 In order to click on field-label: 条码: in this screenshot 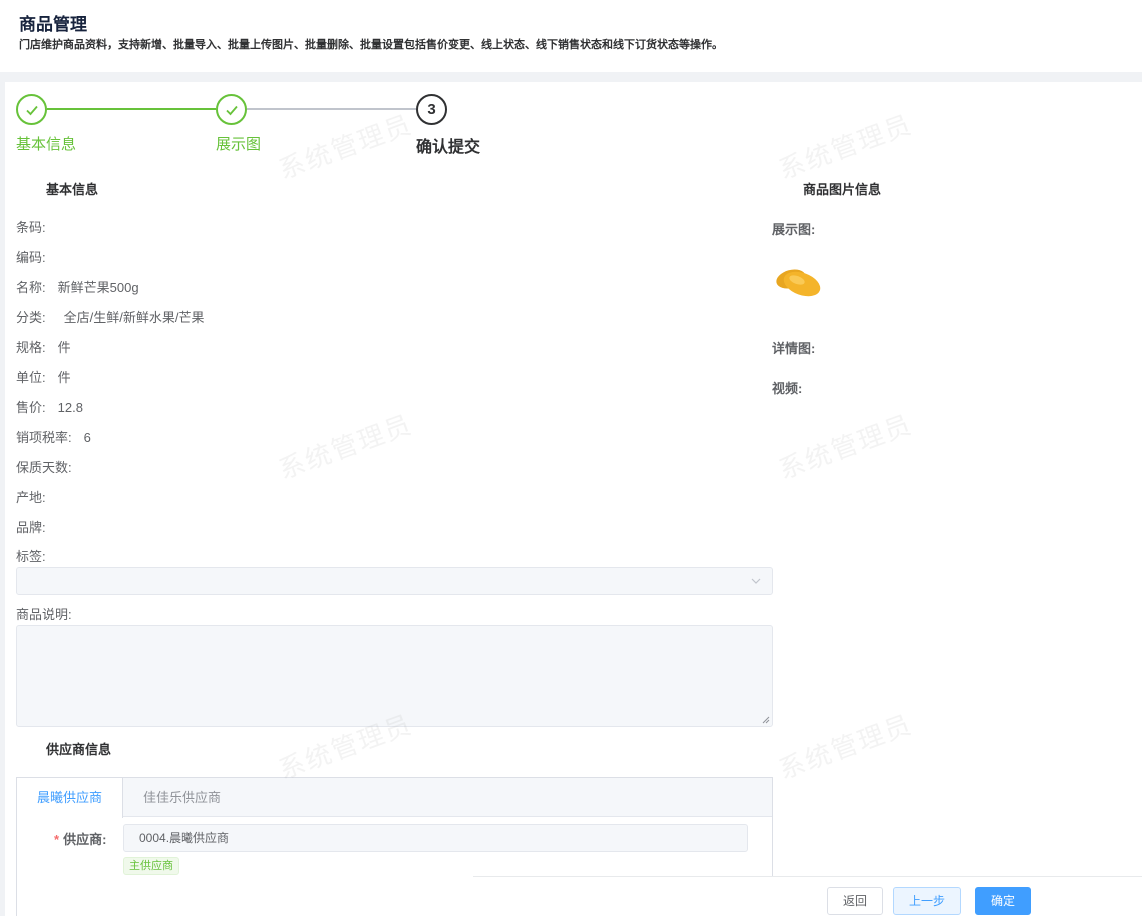, I will do `click(31, 227)`.